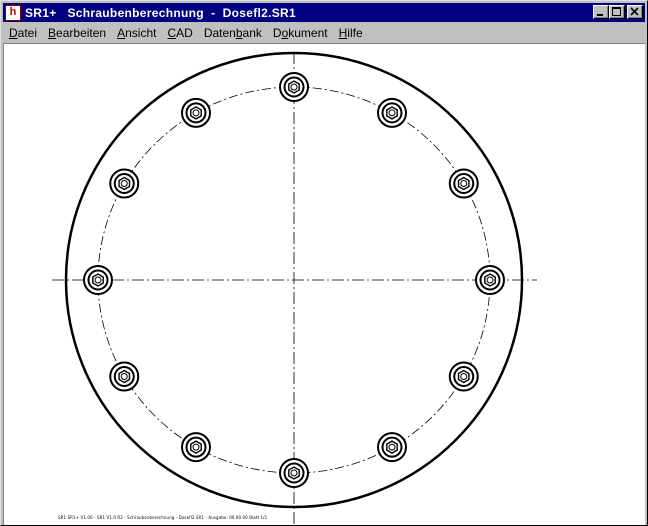 This screenshot has height=526, width=648. Describe the element at coordinates (300, 33) in the screenshot. I see `menu-dokument: Dokument` at that location.